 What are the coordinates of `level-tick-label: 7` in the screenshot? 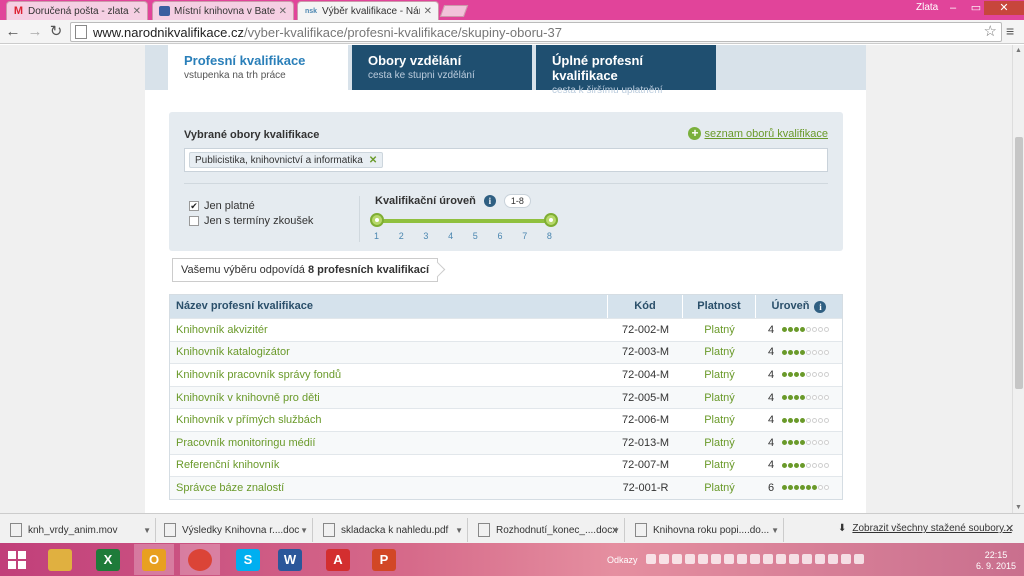 It's located at (525, 236).